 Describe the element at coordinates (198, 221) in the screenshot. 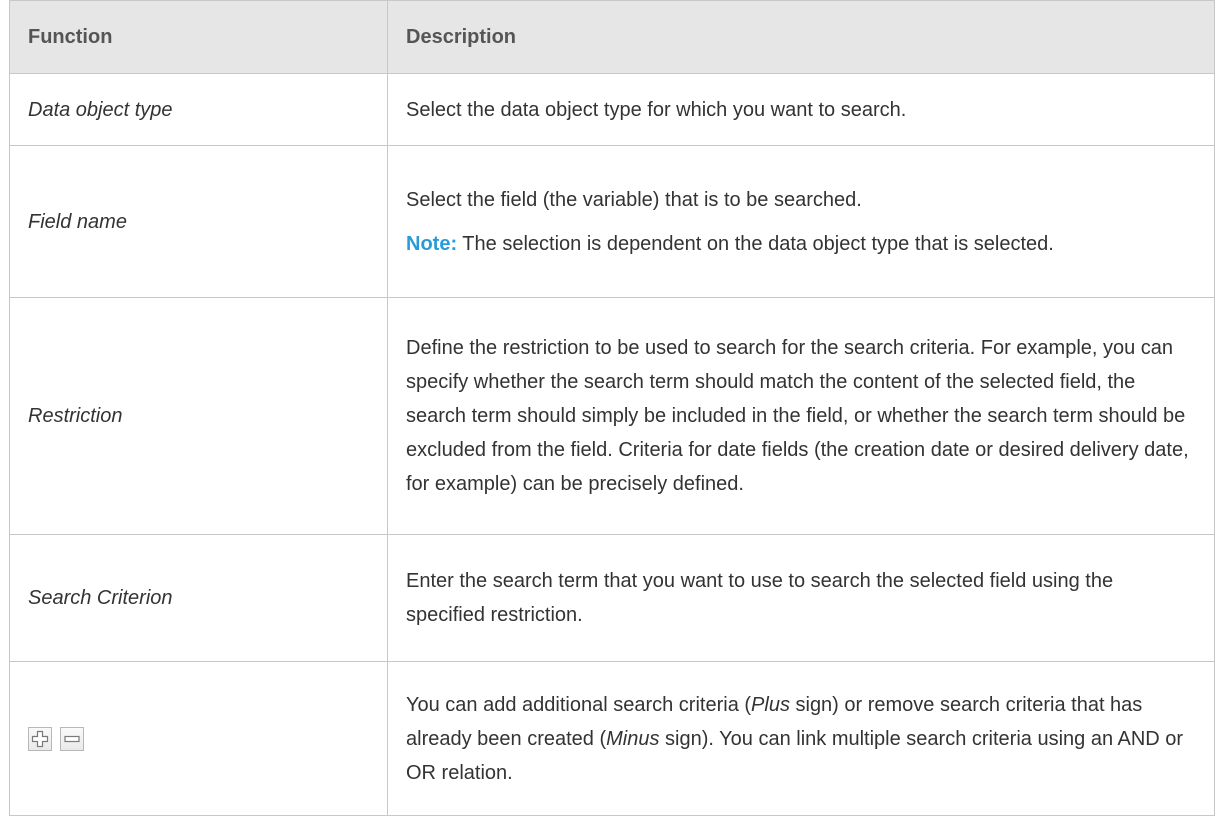

I see `function-cell: Field name` at that location.